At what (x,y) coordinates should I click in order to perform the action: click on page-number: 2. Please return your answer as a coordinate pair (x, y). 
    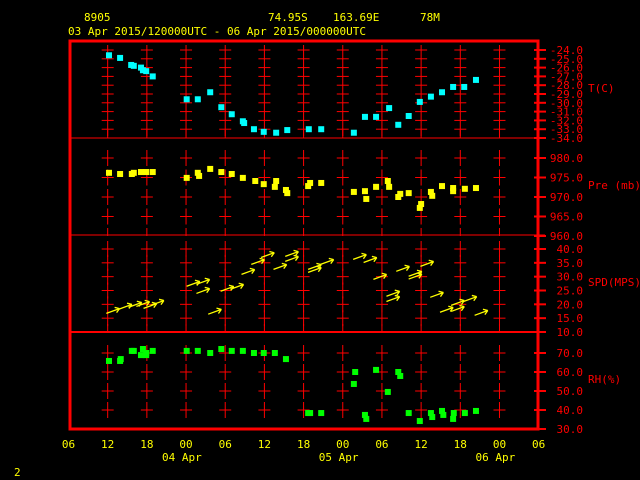
    Looking at the image, I should click on (17, 472).